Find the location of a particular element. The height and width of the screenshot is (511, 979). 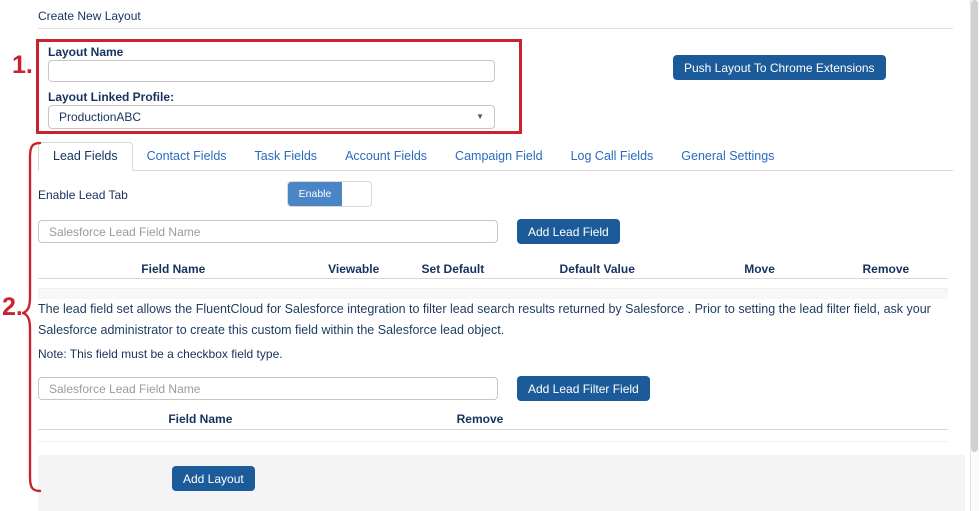

annotation-number-2: 2. is located at coordinates (12, 307).